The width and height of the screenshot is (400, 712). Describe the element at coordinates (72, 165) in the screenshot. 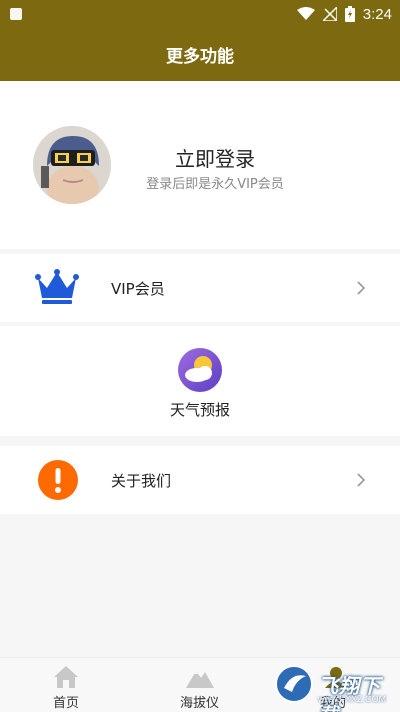

I see `avatar` at that location.